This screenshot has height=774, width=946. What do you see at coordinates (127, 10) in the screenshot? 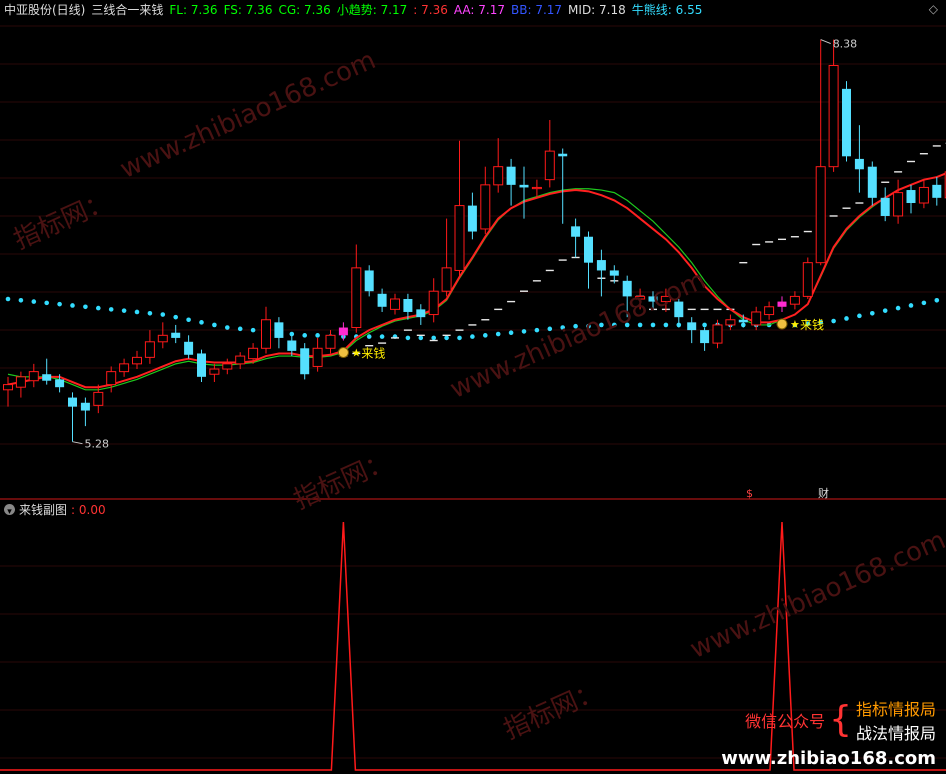
I see `indicator-name: 三线合一来钱` at bounding box center [127, 10].